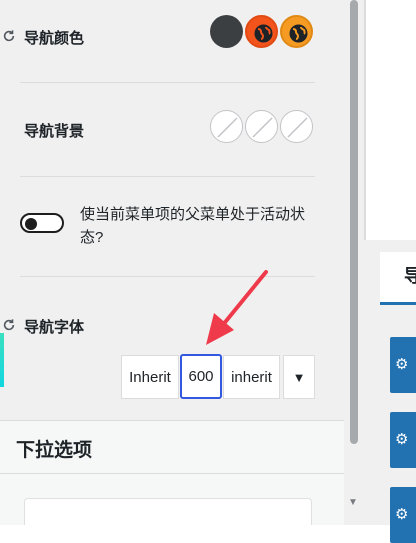  Describe the element at coordinates (398, 278) in the screenshot. I see `preview-tab: 导` at that location.